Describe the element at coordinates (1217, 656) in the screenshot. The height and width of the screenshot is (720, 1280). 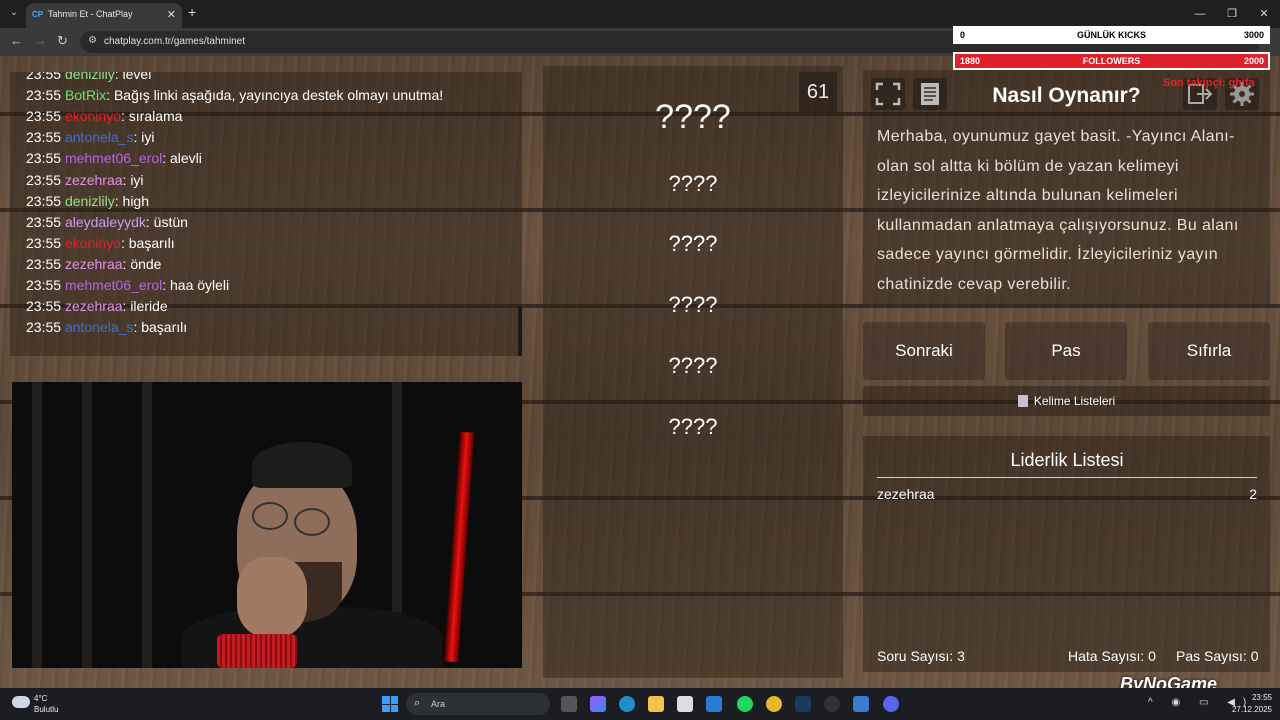
I see `pass-count: Pas Sayısı: 0` at that location.